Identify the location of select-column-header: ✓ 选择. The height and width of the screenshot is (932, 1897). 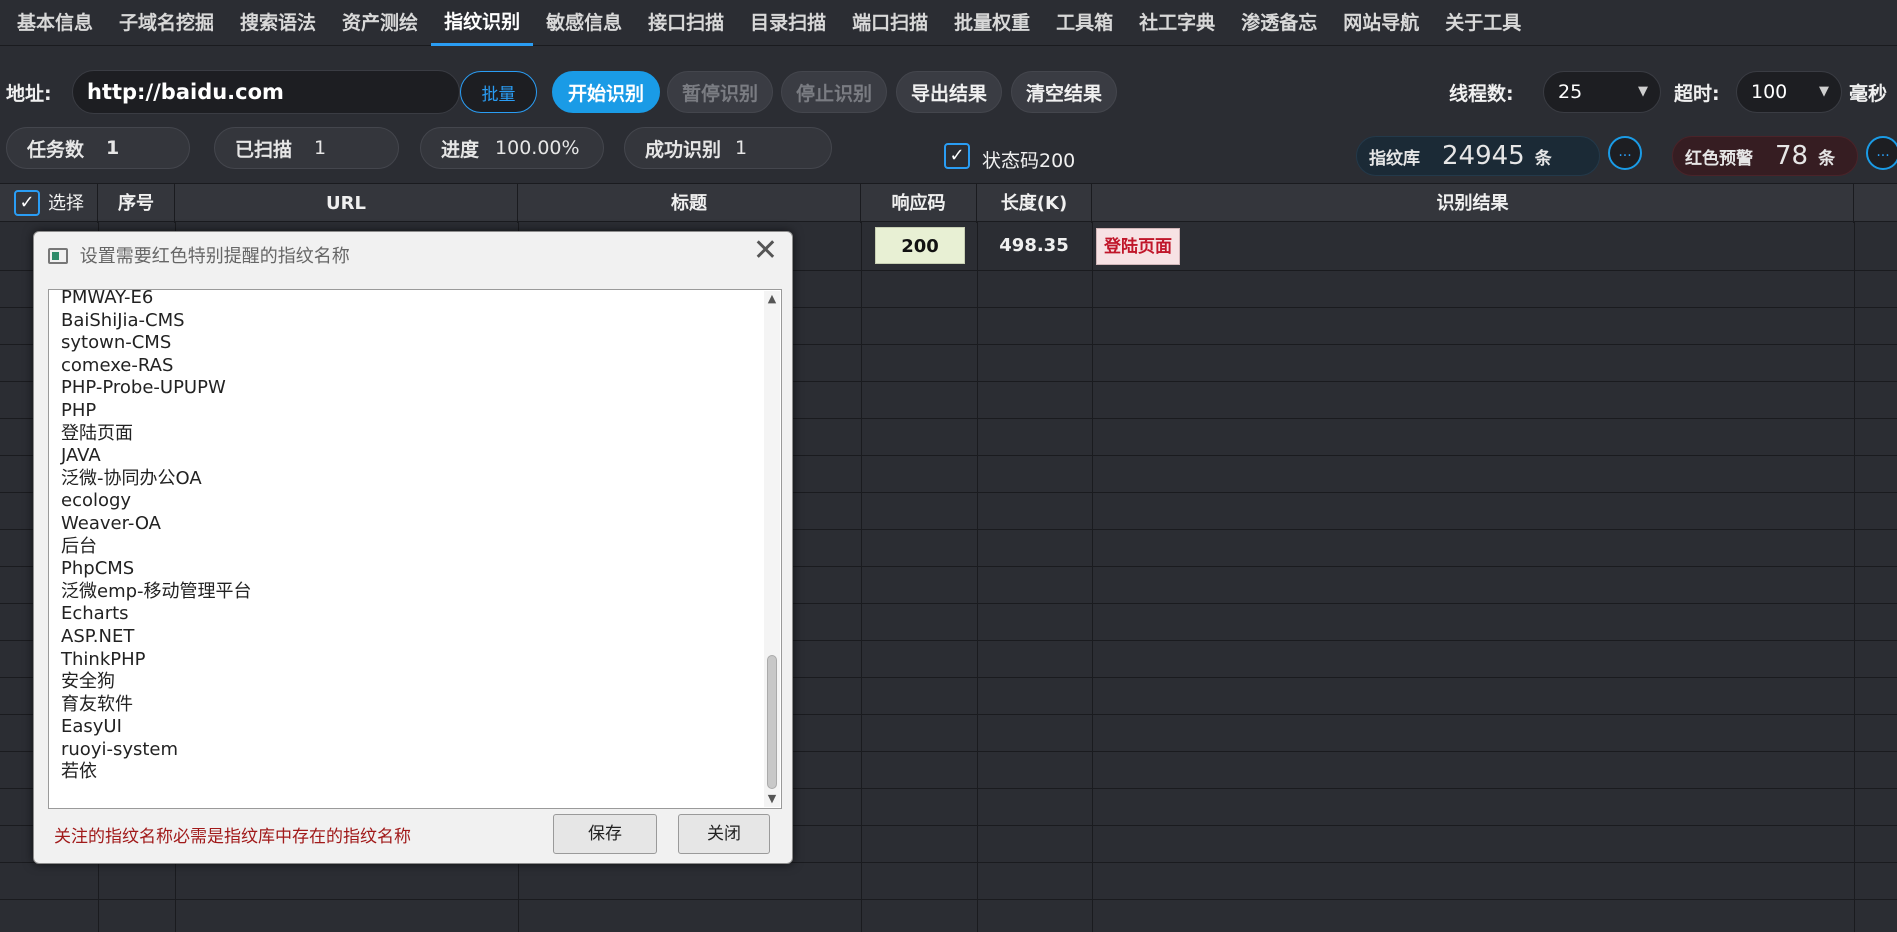
(49, 203).